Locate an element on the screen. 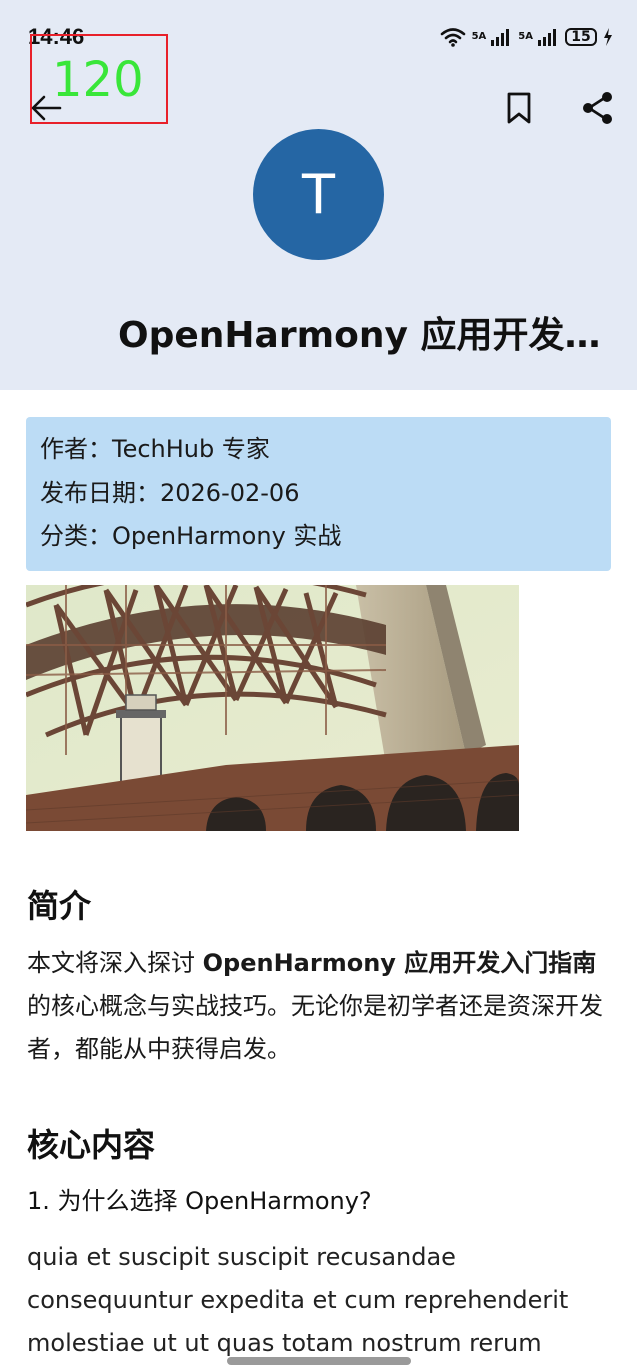 The image size is (637, 1372). meta-date: 发布日期：2026-02-06 is located at coordinates (170, 493).